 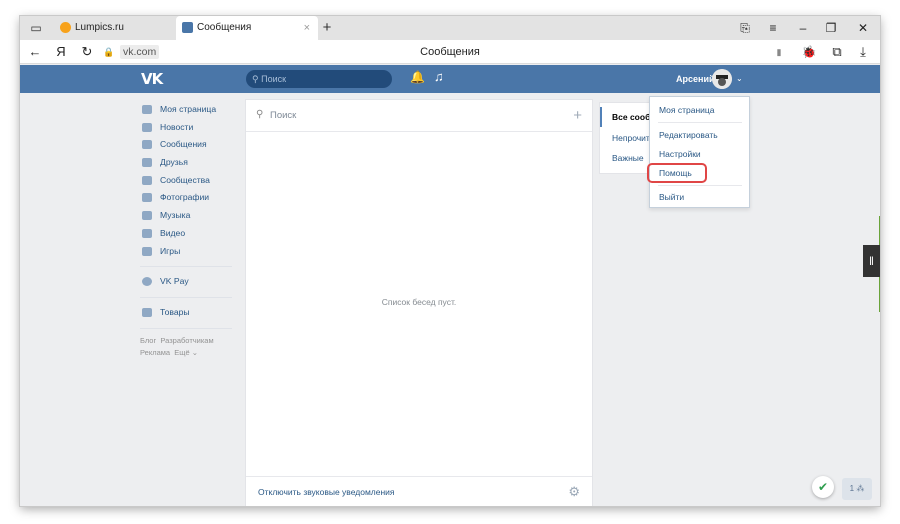 What do you see at coordinates (687, 110) in the screenshot?
I see `menu-item-my-page: Моя страница` at bounding box center [687, 110].